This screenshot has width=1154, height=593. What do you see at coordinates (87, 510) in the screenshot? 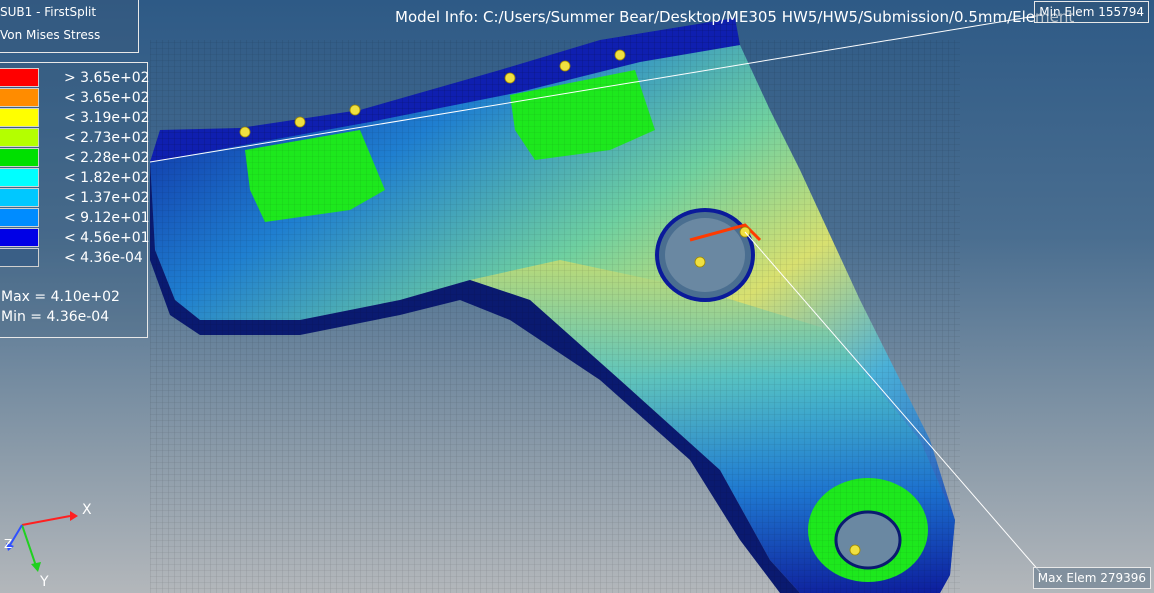
I see `triad-x-label: X` at bounding box center [87, 510].